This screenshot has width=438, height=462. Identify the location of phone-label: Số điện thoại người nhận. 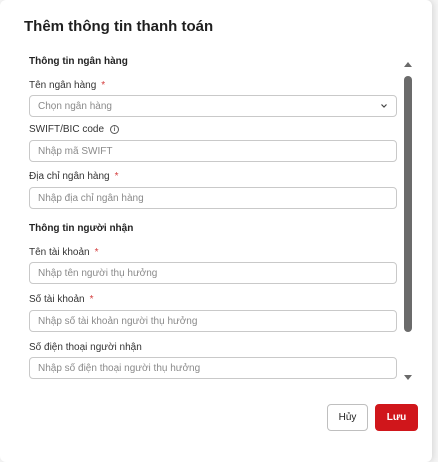
(85, 347).